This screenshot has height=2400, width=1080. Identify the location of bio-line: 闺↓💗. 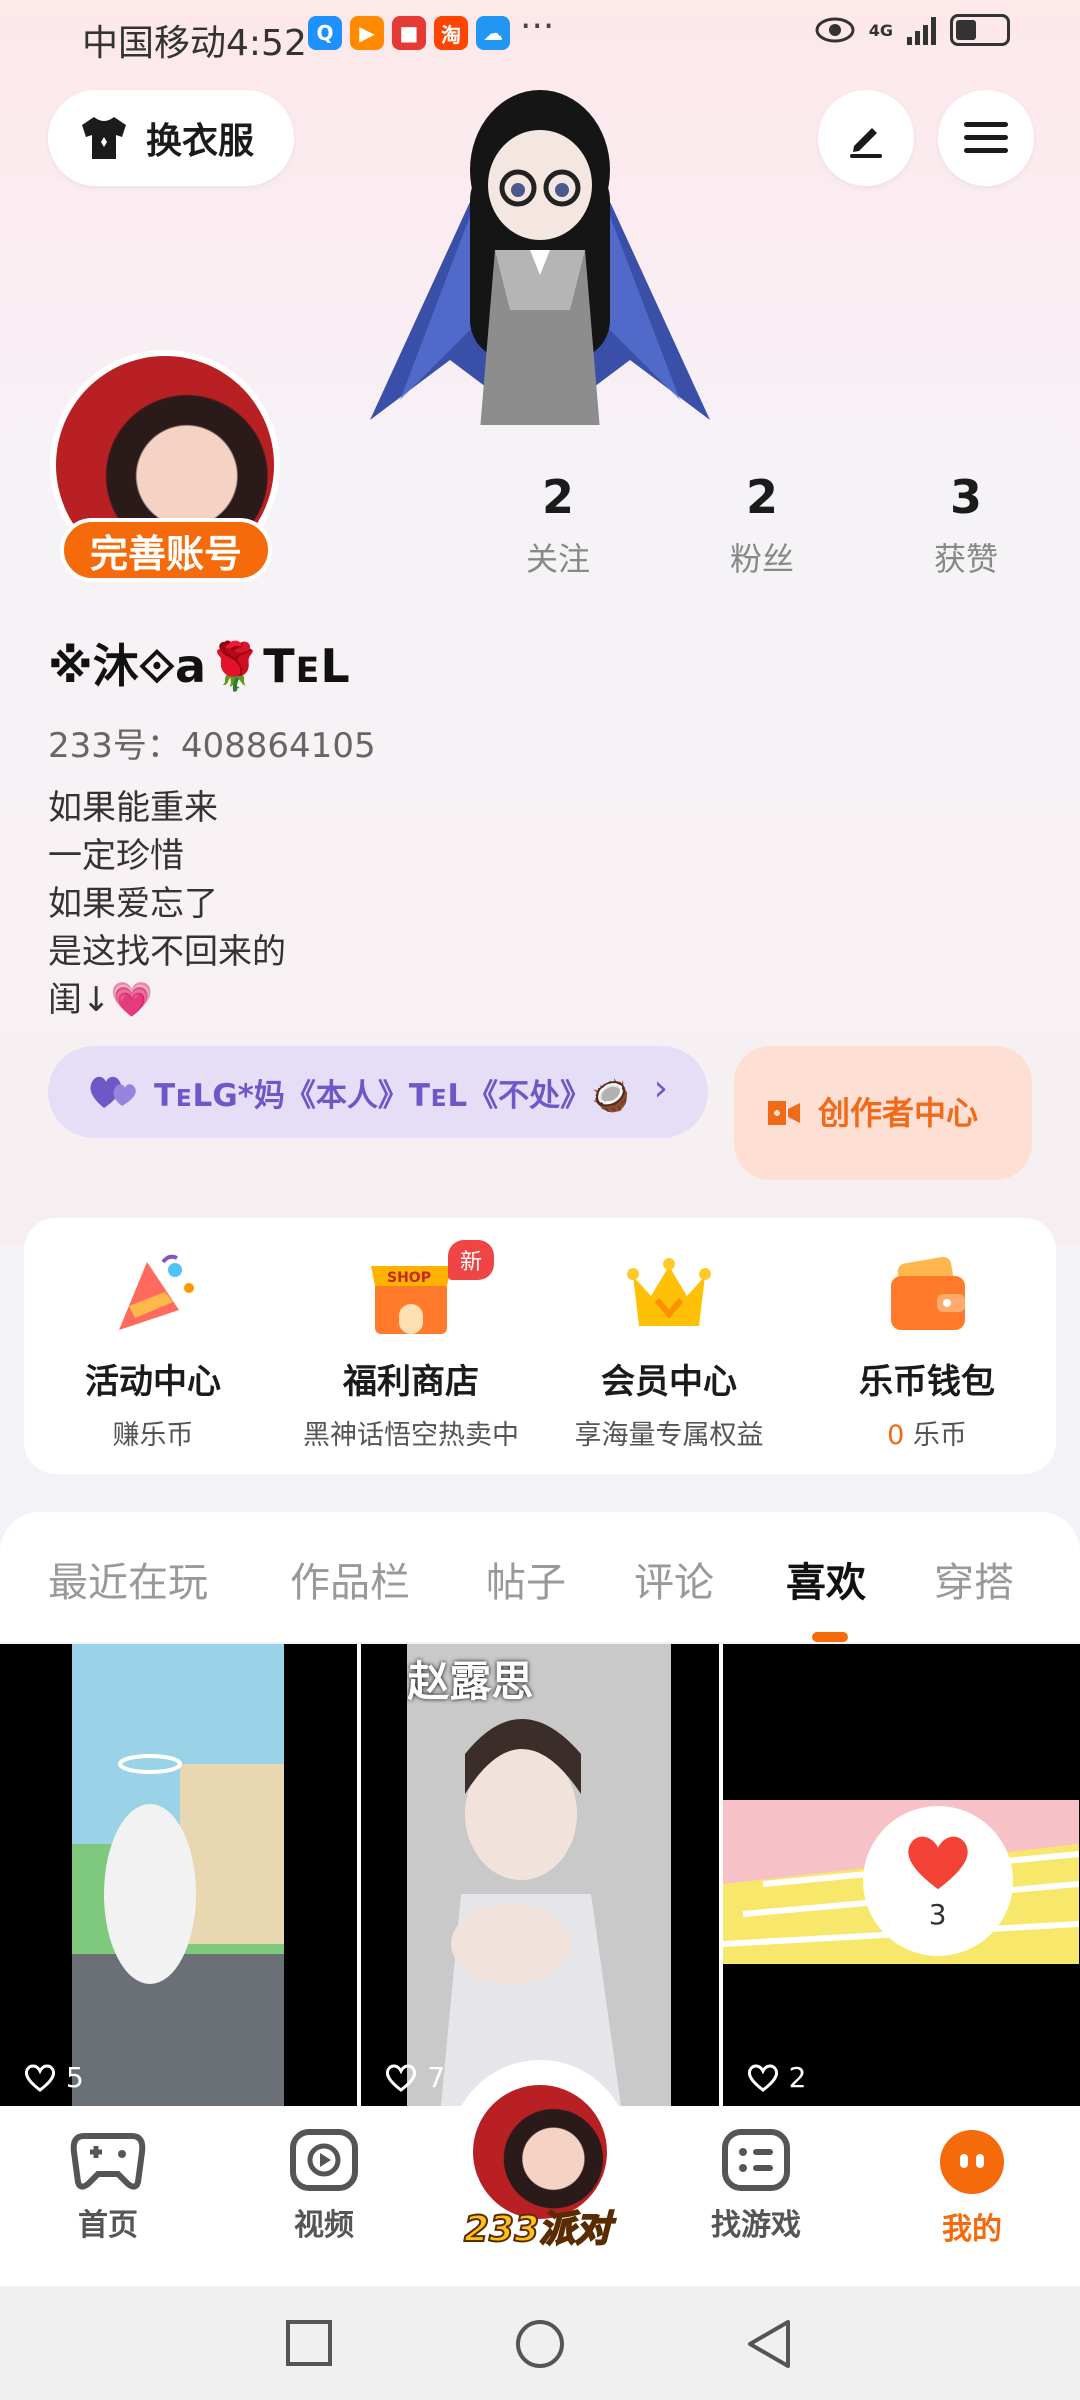
(100, 1000).